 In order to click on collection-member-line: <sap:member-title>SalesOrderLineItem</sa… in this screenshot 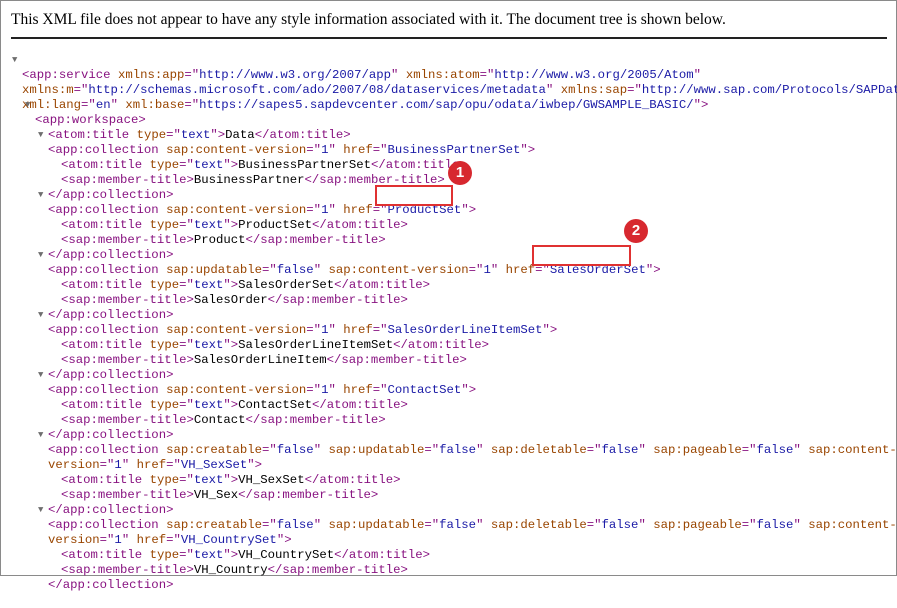, I will do `click(264, 360)`.